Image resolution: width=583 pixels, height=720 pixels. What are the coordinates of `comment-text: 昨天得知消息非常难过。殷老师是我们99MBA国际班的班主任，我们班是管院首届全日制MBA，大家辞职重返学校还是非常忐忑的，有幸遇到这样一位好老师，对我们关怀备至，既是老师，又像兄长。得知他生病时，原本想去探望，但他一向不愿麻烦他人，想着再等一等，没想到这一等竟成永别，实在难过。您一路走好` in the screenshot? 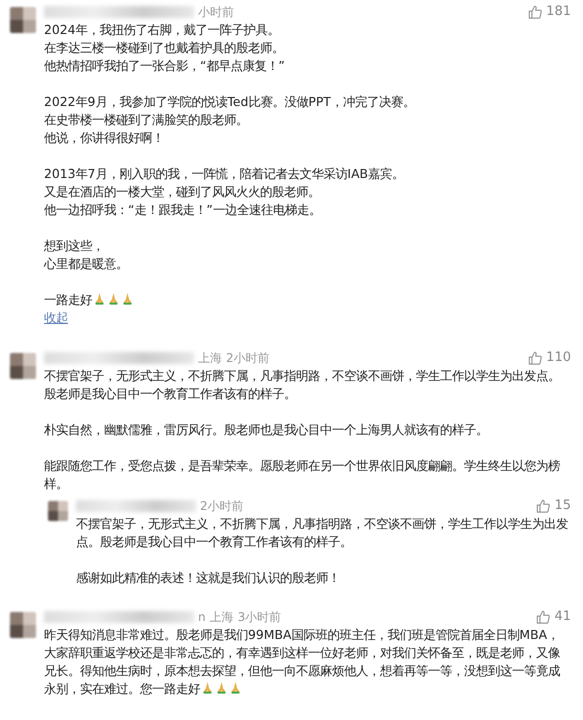 It's located at (302, 662).